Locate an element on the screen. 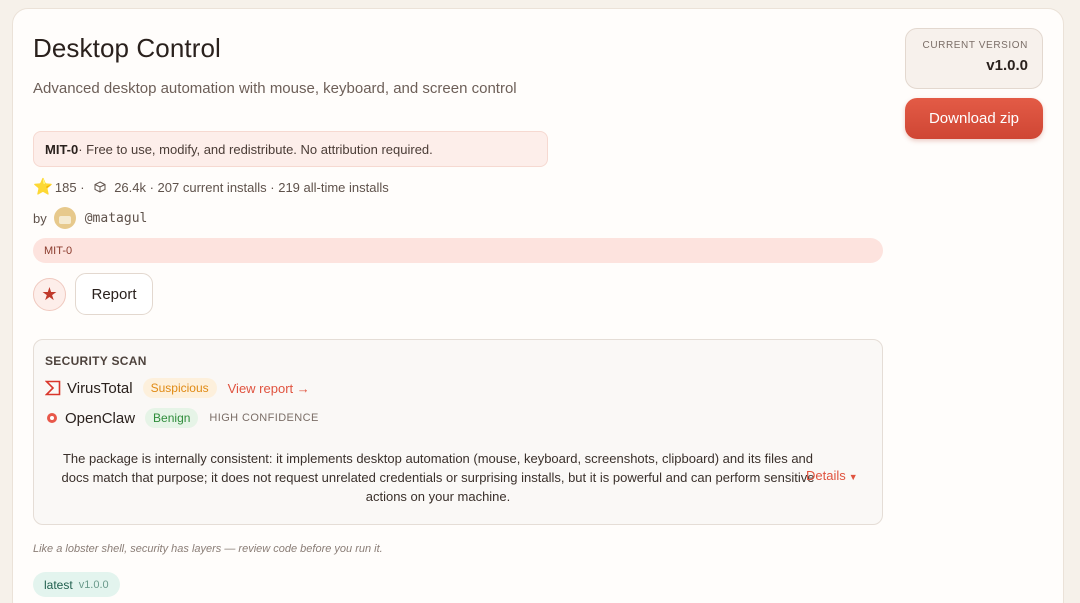  star-icon: ★ is located at coordinates (49, 294).